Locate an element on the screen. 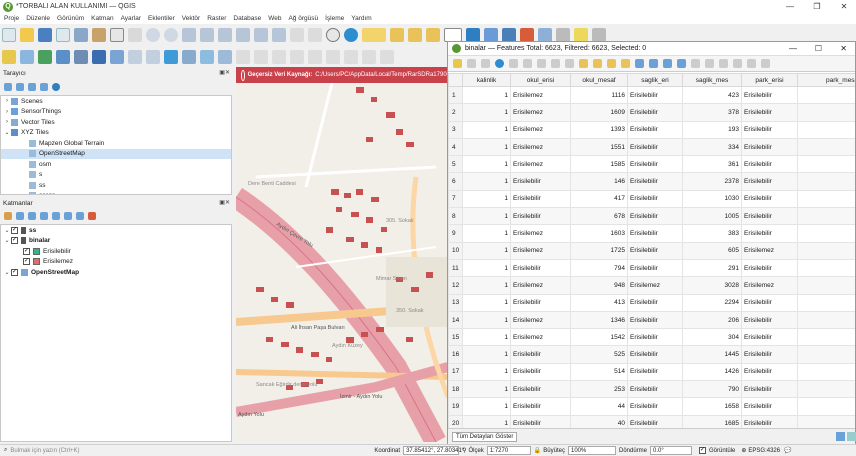 This screenshot has width=856, height=456. data-source-icon is located at coordinates (27, 57).